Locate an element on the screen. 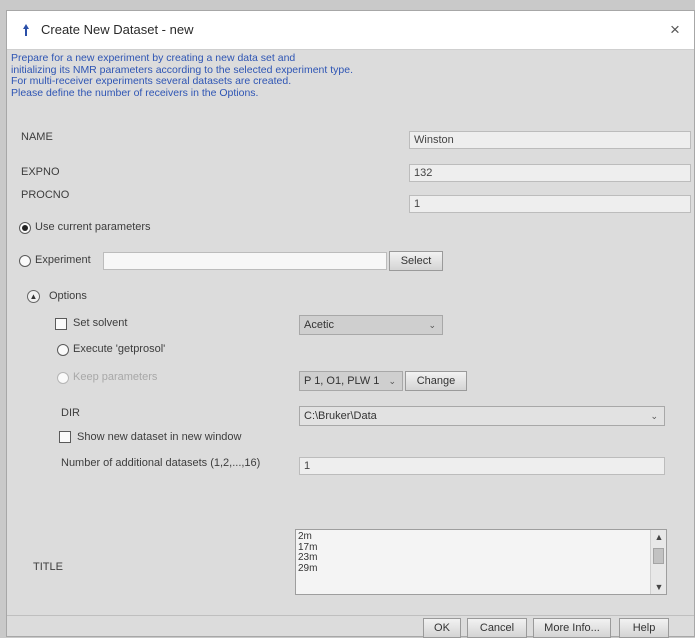  select-button: Select is located at coordinates (416, 261).